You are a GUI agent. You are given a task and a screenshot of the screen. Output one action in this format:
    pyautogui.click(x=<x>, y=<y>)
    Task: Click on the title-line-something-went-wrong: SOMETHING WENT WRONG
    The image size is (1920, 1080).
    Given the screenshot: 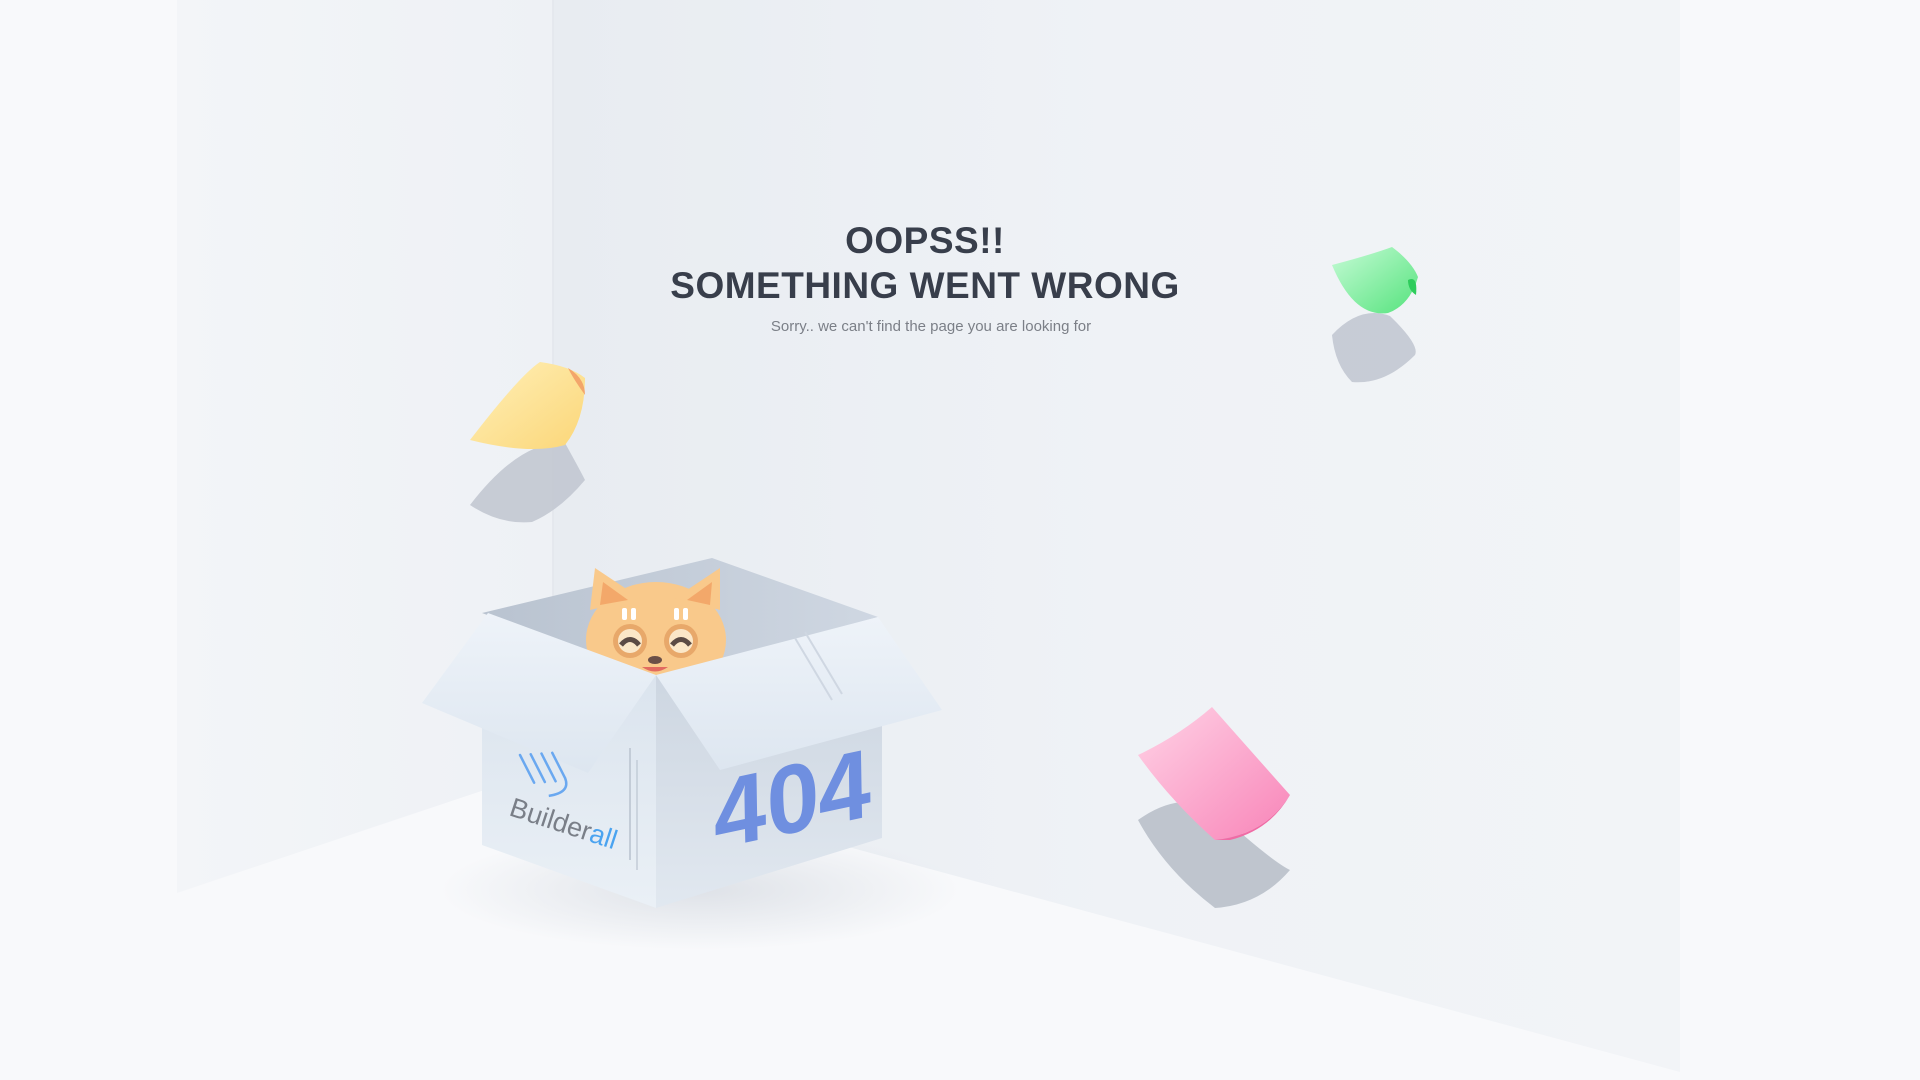 What is the action you would take?
    pyautogui.click(x=925, y=285)
    